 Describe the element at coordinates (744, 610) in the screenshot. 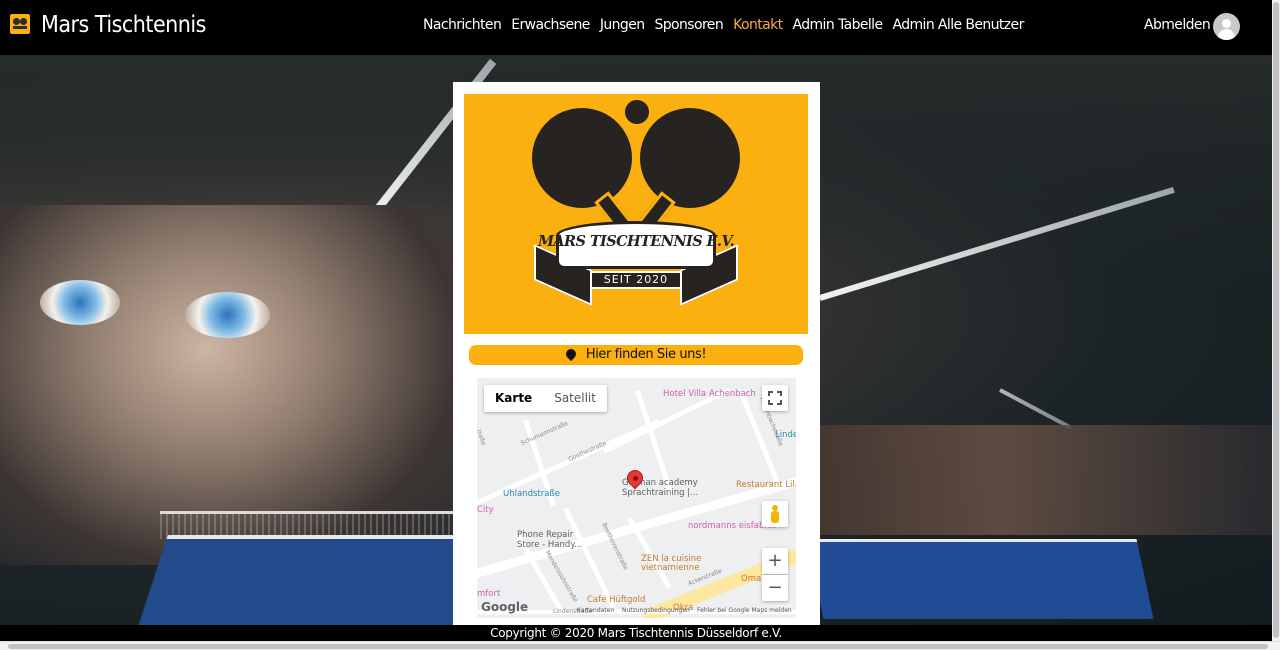

I see `map-report-link: Fehler bei Google Maps melden` at that location.